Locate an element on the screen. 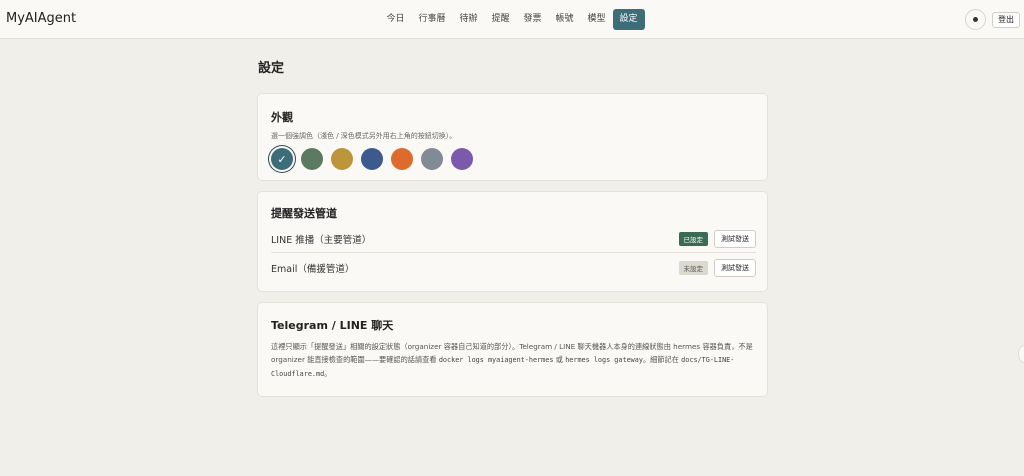 The height and width of the screenshot is (476, 1024). check-icon: ✓ is located at coordinates (282, 159).